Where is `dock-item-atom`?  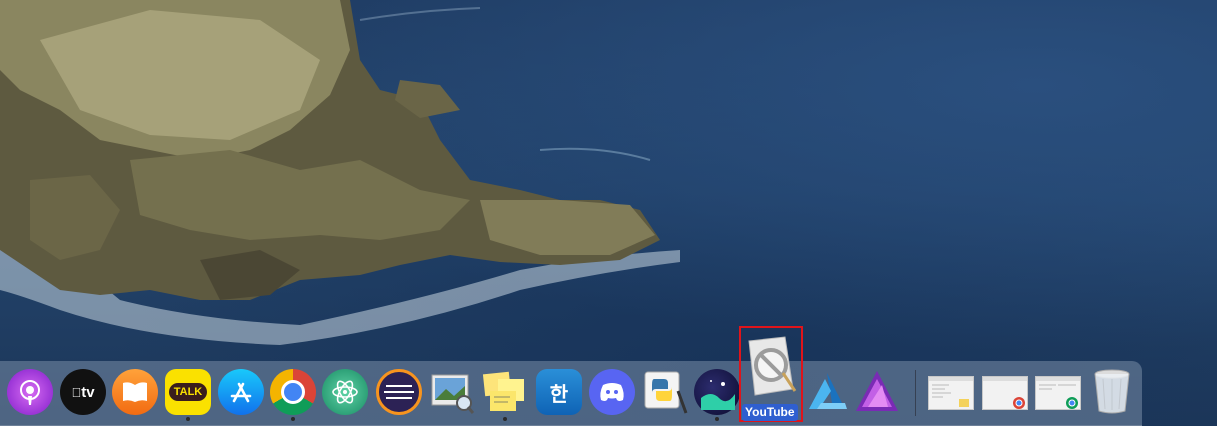
dock-item-atom is located at coordinates (345, 392).